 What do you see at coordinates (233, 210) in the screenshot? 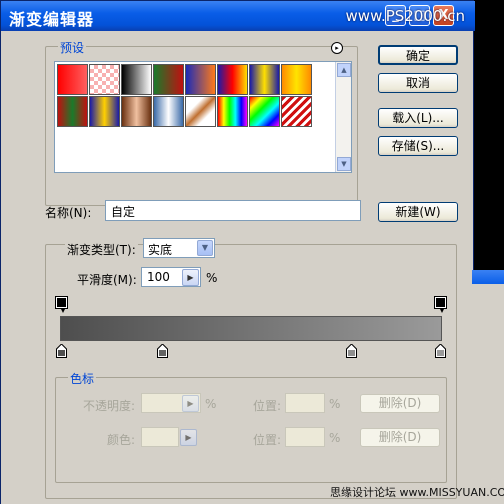
I see `name-field: 自定` at bounding box center [233, 210].